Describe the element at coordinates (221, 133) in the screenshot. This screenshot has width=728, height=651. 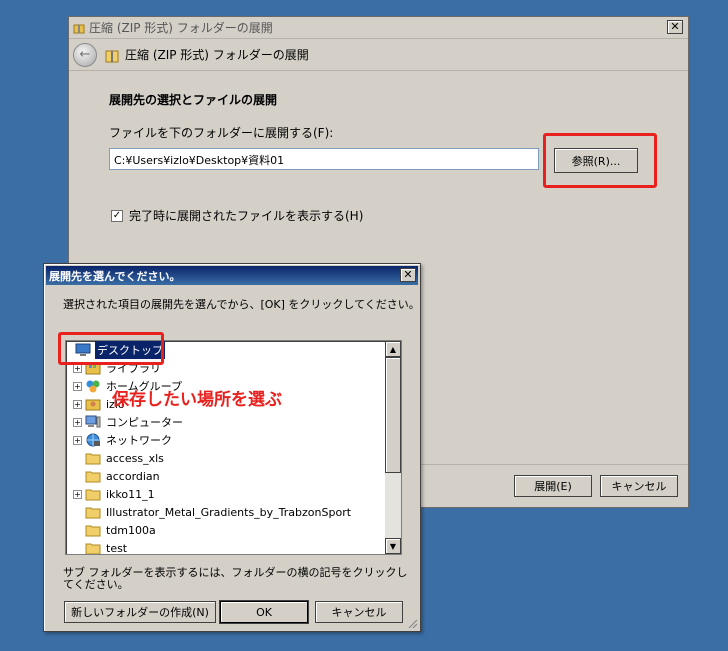
I see `destination-label: ファイルを下のフォルダーに展開する(F):` at that location.